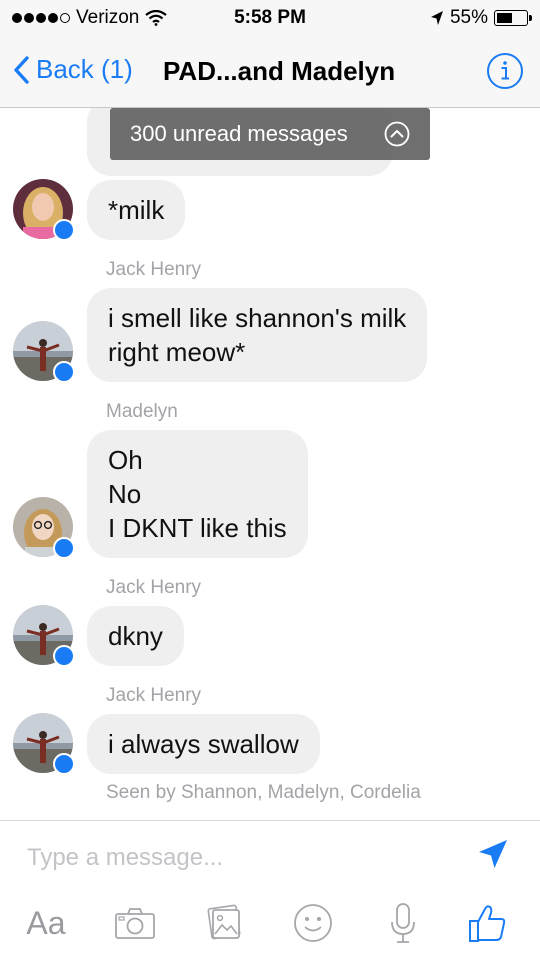 This screenshot has height=960, width=540. I want to click on message-bubble: *milk, so click(136, 210).